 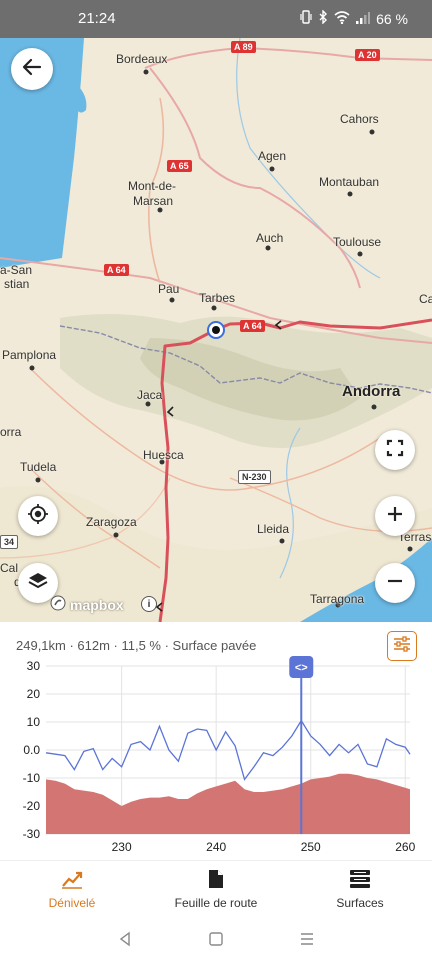 What do you see at coordinates (179, 166) in the screenshot?
I see `road-a65: A 65` at bounding box center [179, 166].